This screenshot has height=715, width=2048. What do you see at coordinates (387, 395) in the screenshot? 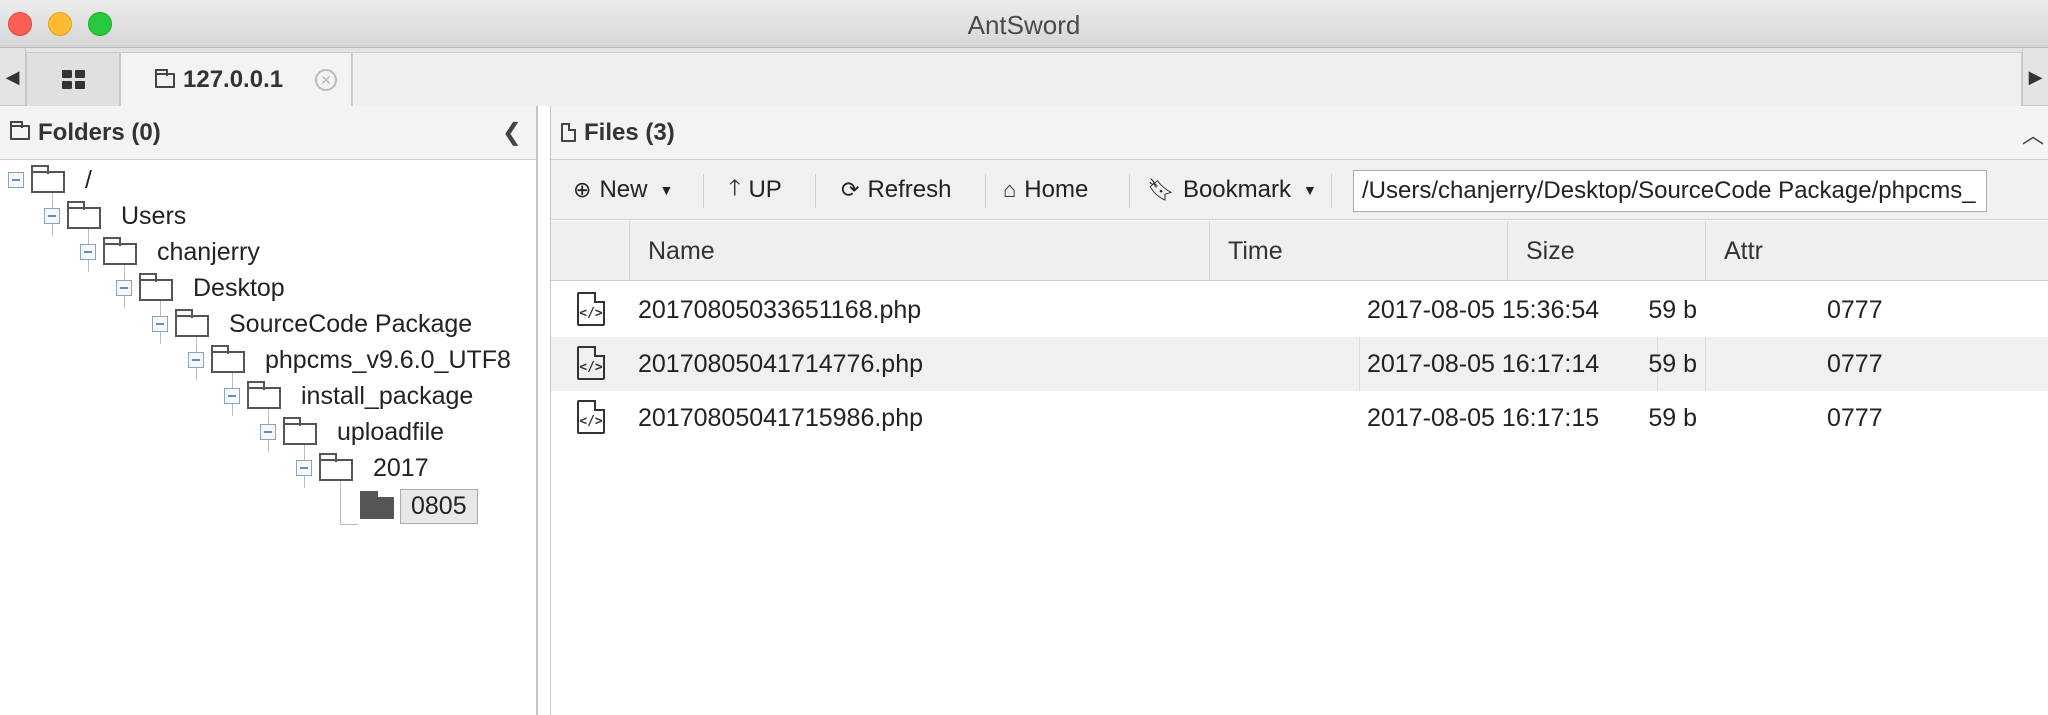
I see `tree-node-label: install_package` at bounding box center [387, 395].